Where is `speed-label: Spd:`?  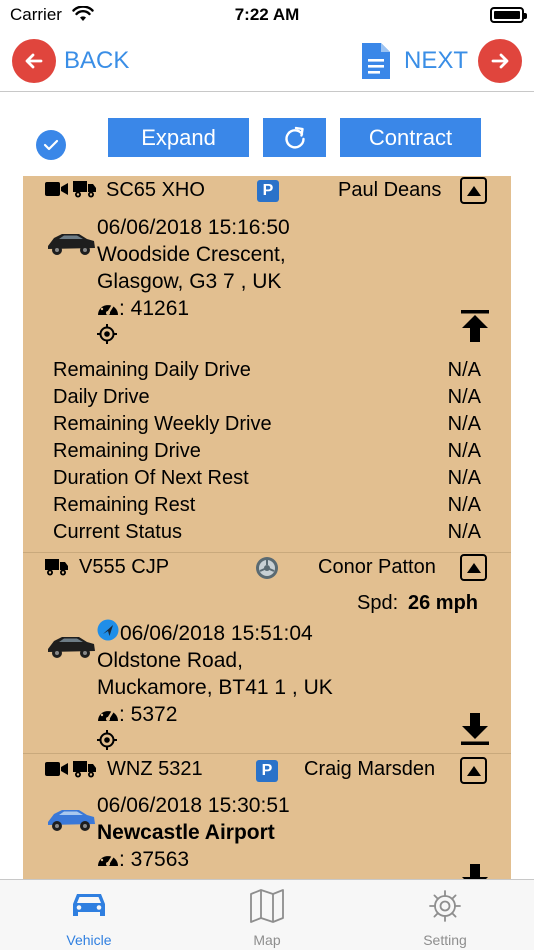 speed-label: Spd: is located at coordinates (378, 603).